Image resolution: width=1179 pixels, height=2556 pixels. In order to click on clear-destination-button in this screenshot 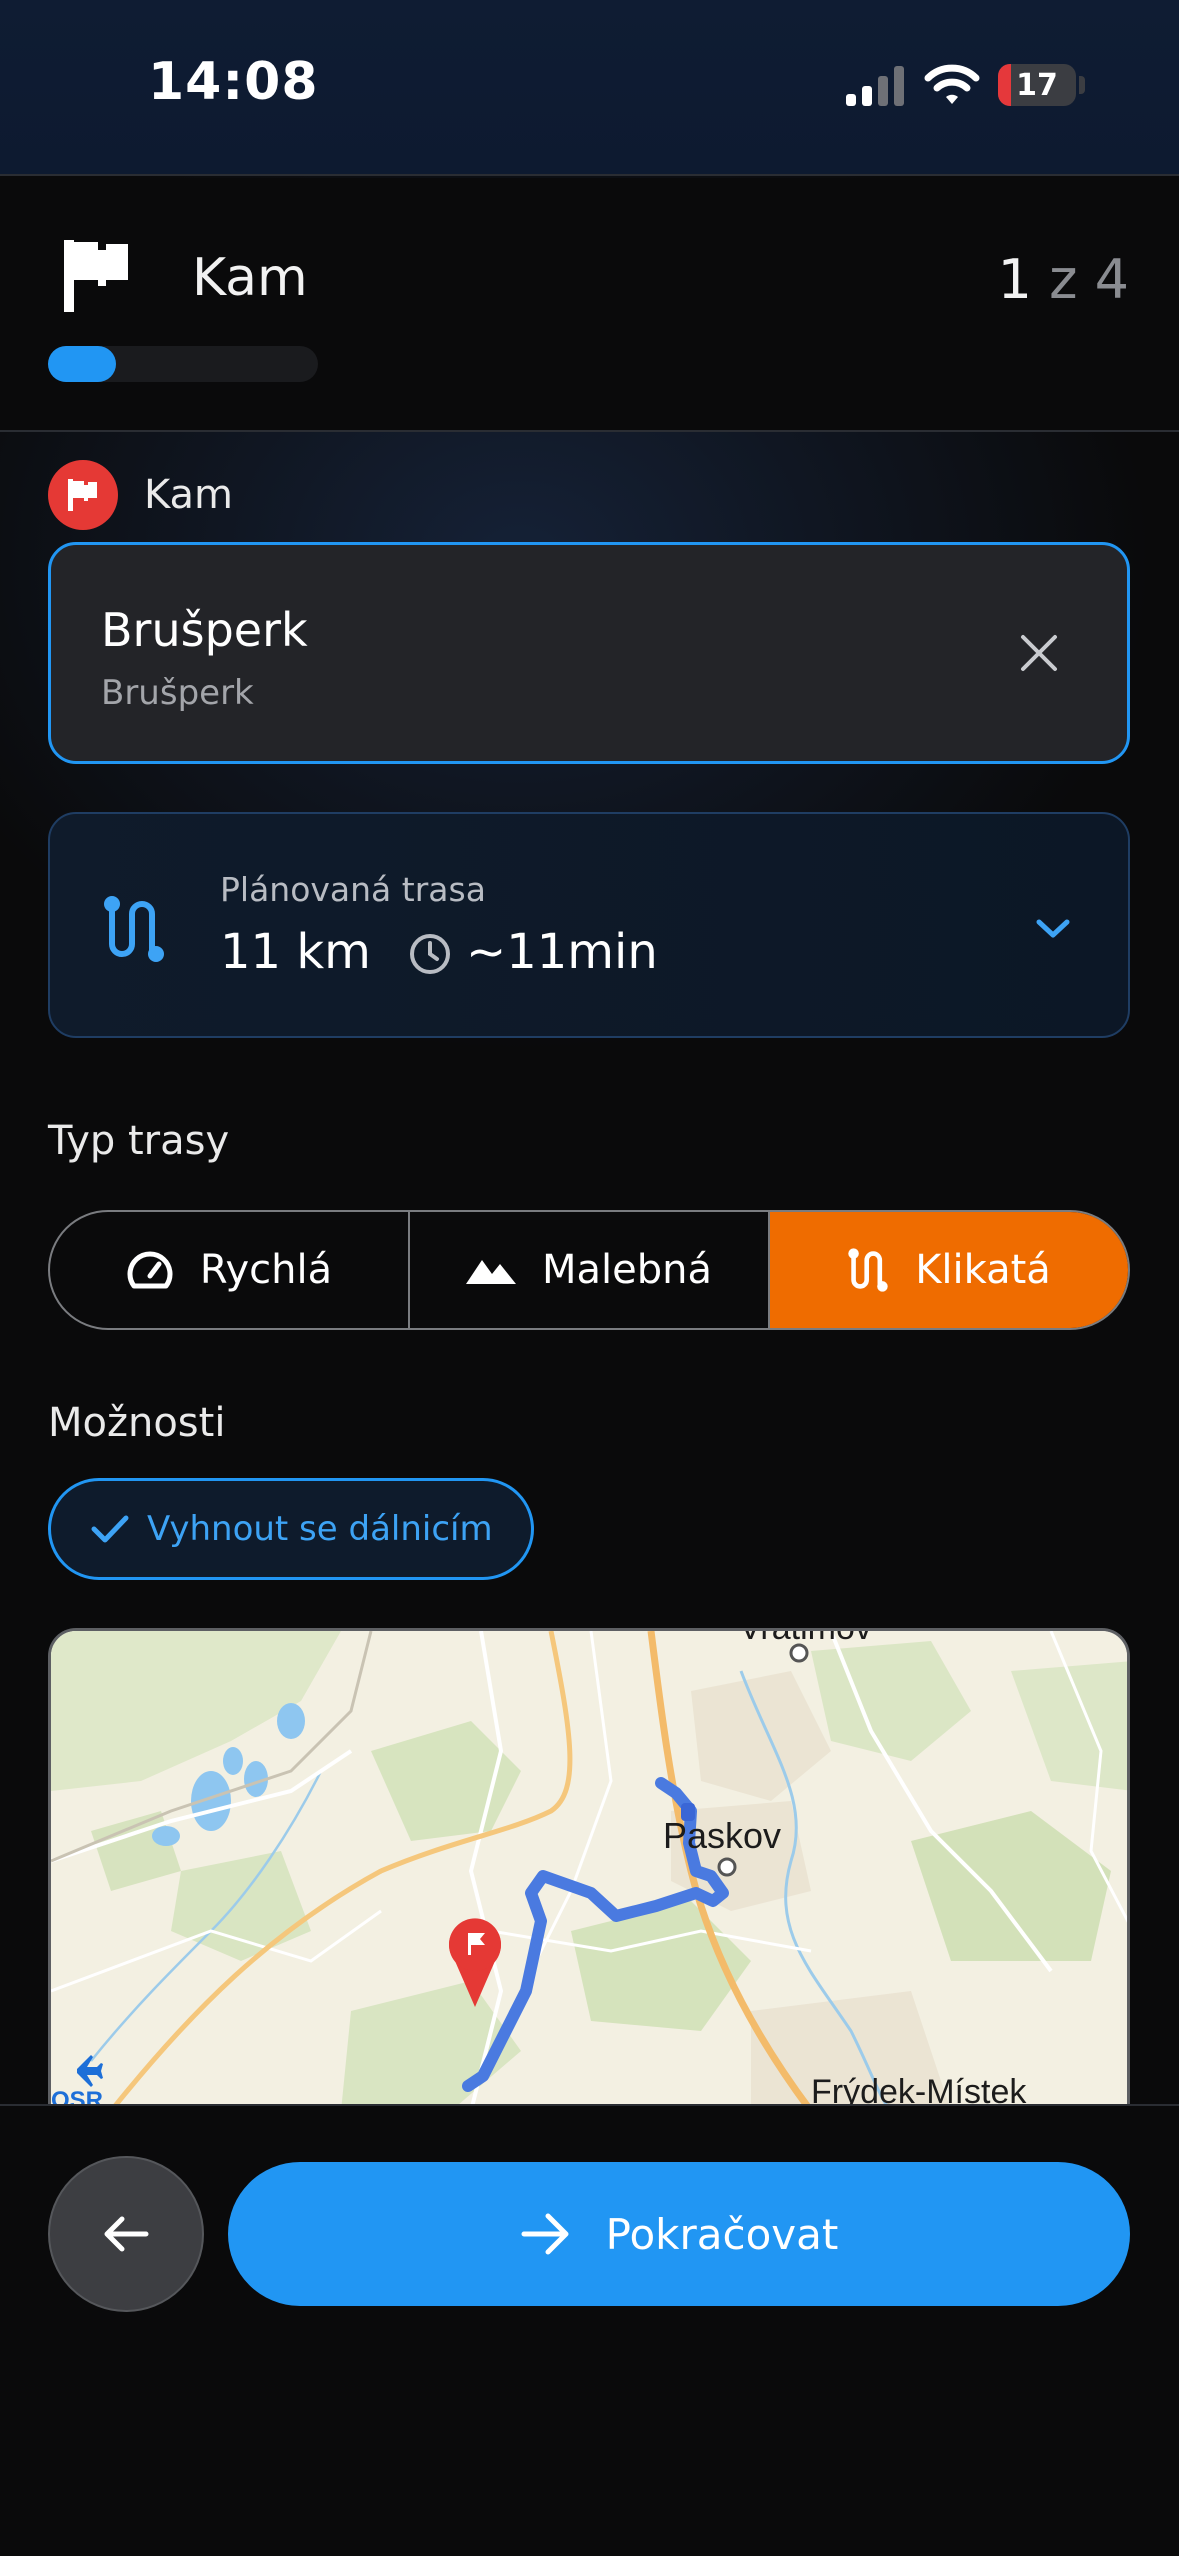, I will do `click(1039, 653)`.